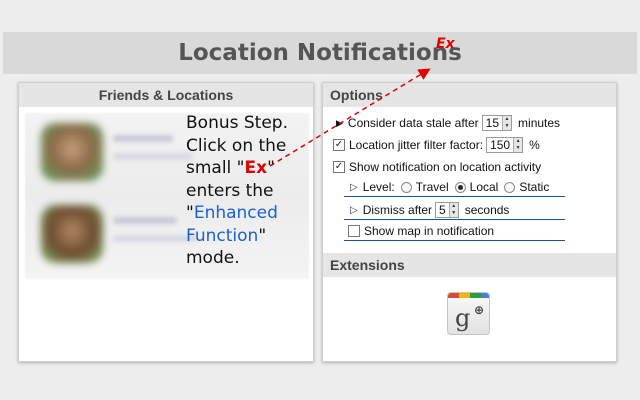  Describe the element at coordinates (497, 123) in the screenshot. I see `stale-minutes-stepper: 15 ▲ ▼` at that location.